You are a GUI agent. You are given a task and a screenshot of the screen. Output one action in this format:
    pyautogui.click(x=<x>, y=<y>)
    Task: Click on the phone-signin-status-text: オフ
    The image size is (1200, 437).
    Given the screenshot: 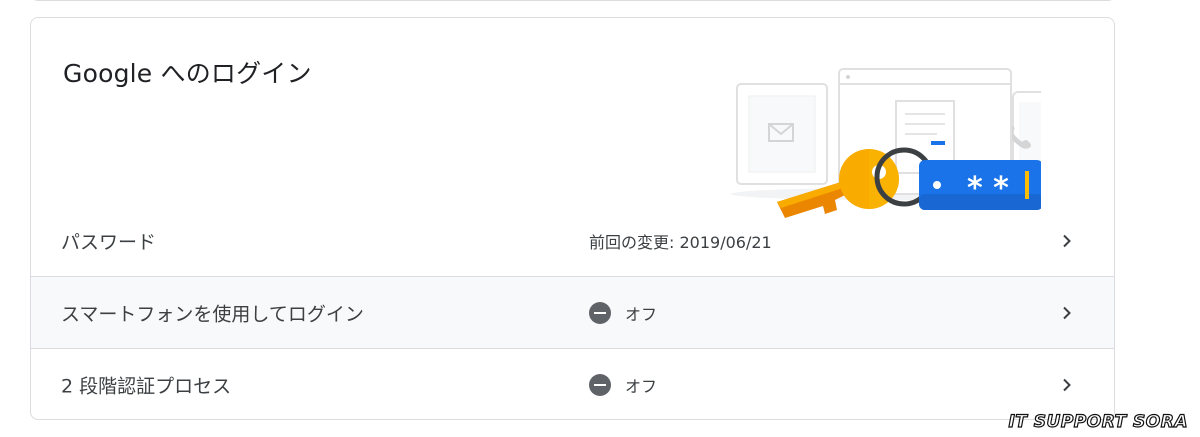 What is the action you would take?
    pyautogui.click(x=641, y=314)
    